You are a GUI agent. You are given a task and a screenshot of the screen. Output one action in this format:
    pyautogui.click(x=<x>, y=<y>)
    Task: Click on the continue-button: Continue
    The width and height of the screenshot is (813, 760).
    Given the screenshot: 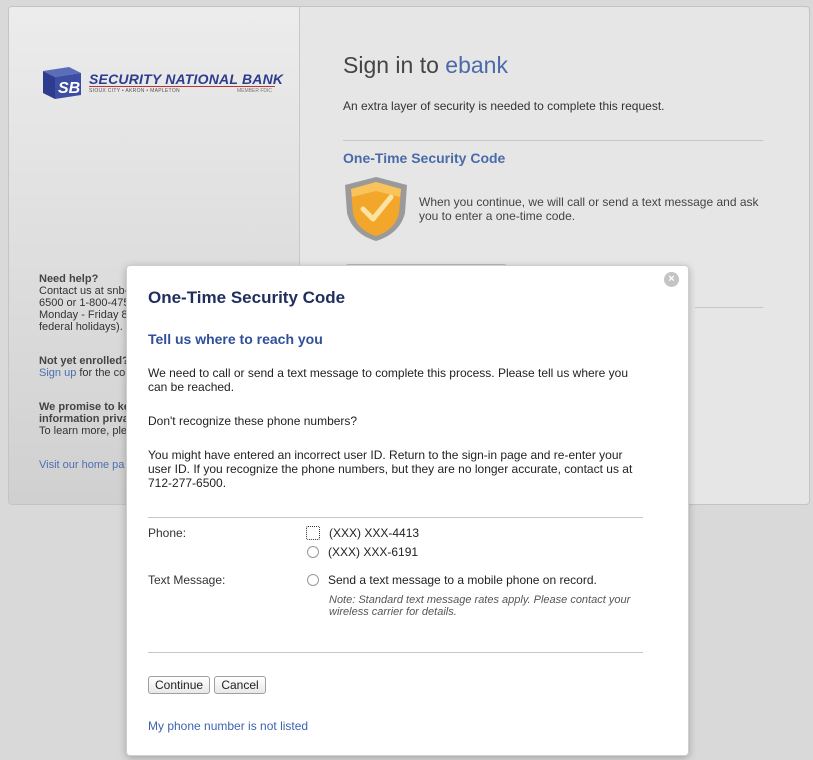 What is the action you would take?
    pyautogui.click(x=179, y=685)
    